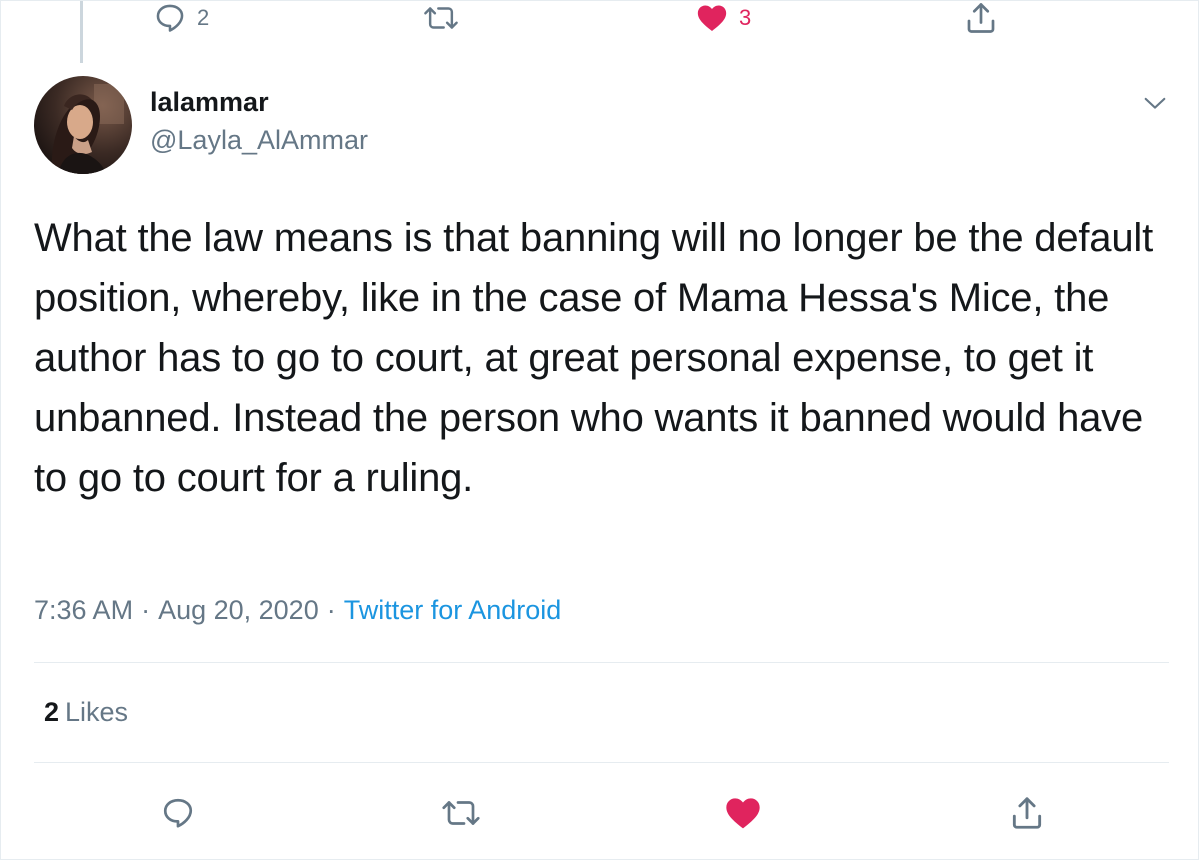 The width and height of the screenshot is (1199, 860). Describe the element at coordinates (97, 712) in the screenshot. I see `likes-label: Likes` at that location.